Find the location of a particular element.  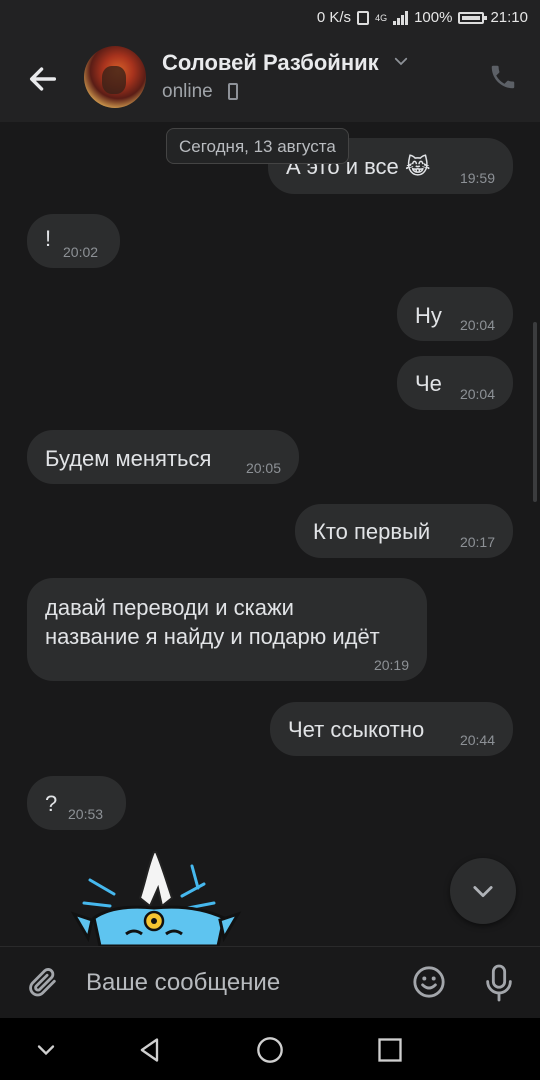

nav-back-icon is located at coordinates (150, 1050).